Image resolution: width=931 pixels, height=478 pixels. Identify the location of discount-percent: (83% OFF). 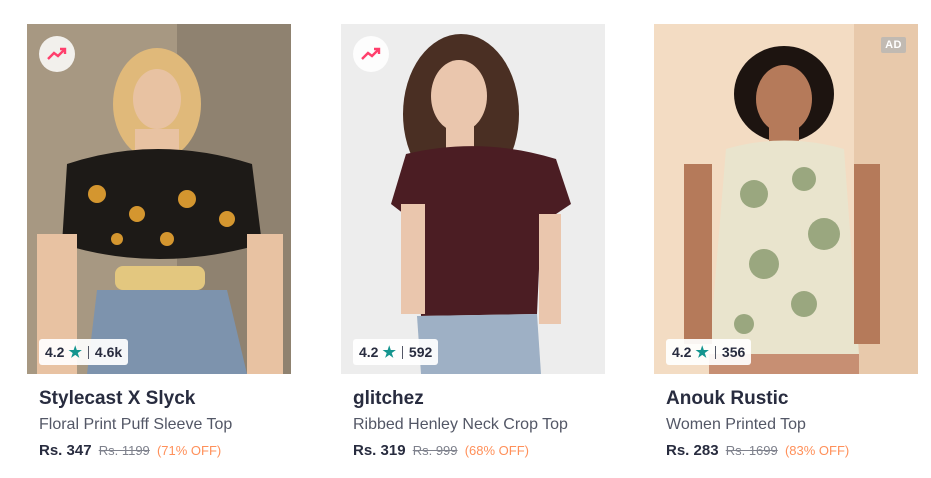
(817, 450).